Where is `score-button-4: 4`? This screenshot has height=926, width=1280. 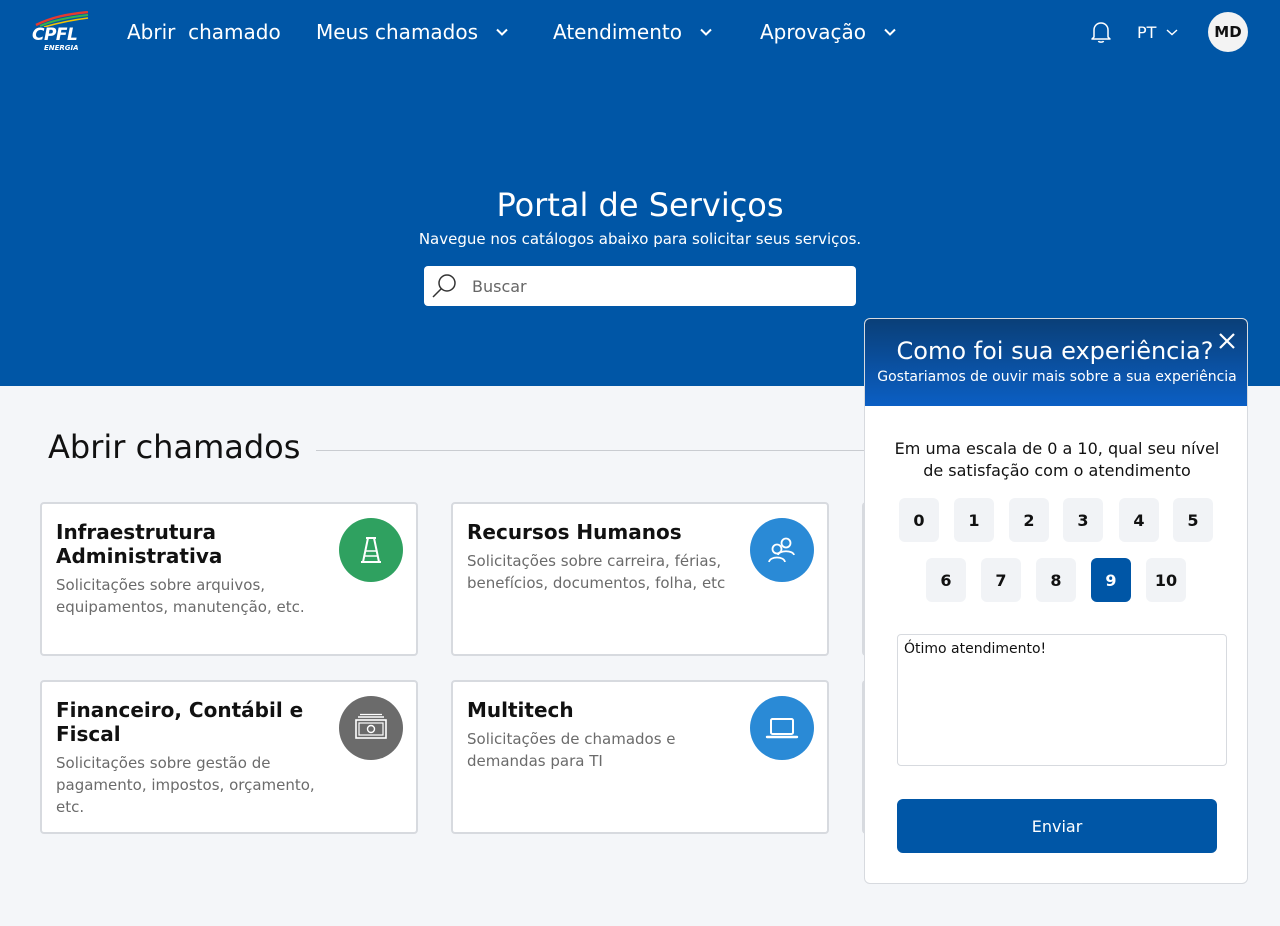
score-button-4: 4 is located at coordinates (1139, 520).